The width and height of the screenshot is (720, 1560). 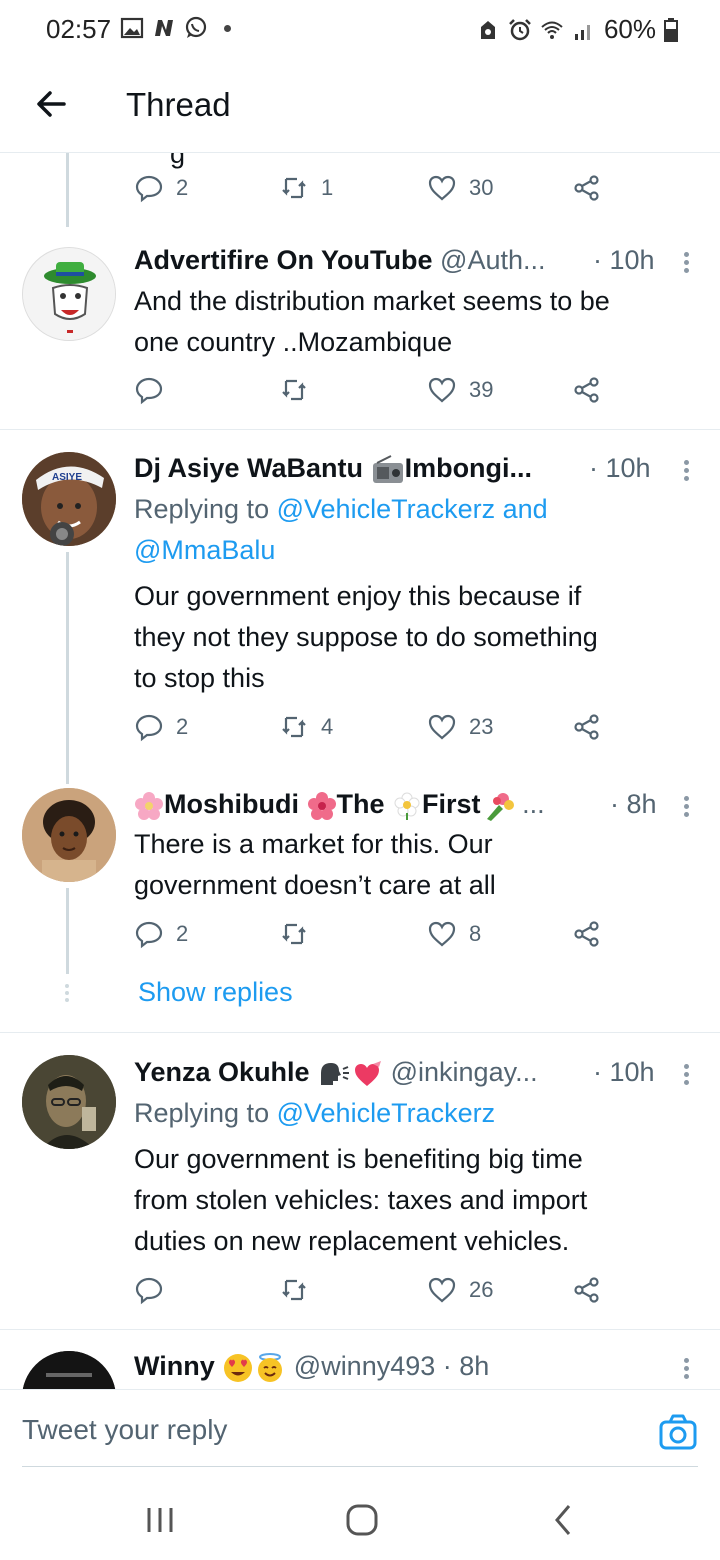 What do you see at coordinates (460, 727) in the screenshot?
I see `like-button: 23` at bounding box center [460, 727].